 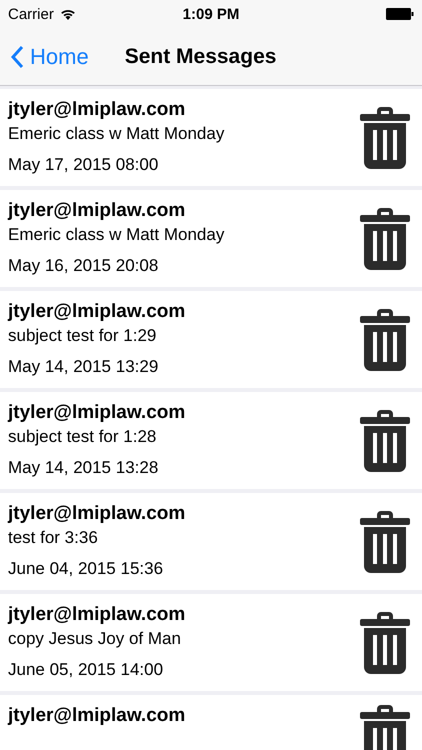 I want to click on clock-time: 1:09 PM, so click(x=211, y=14).